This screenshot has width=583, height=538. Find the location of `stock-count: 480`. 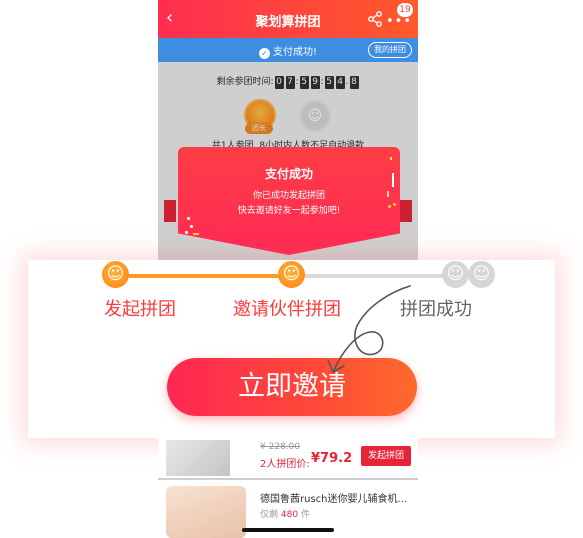

stock-count: 480 is located at coordinates (289, 515).